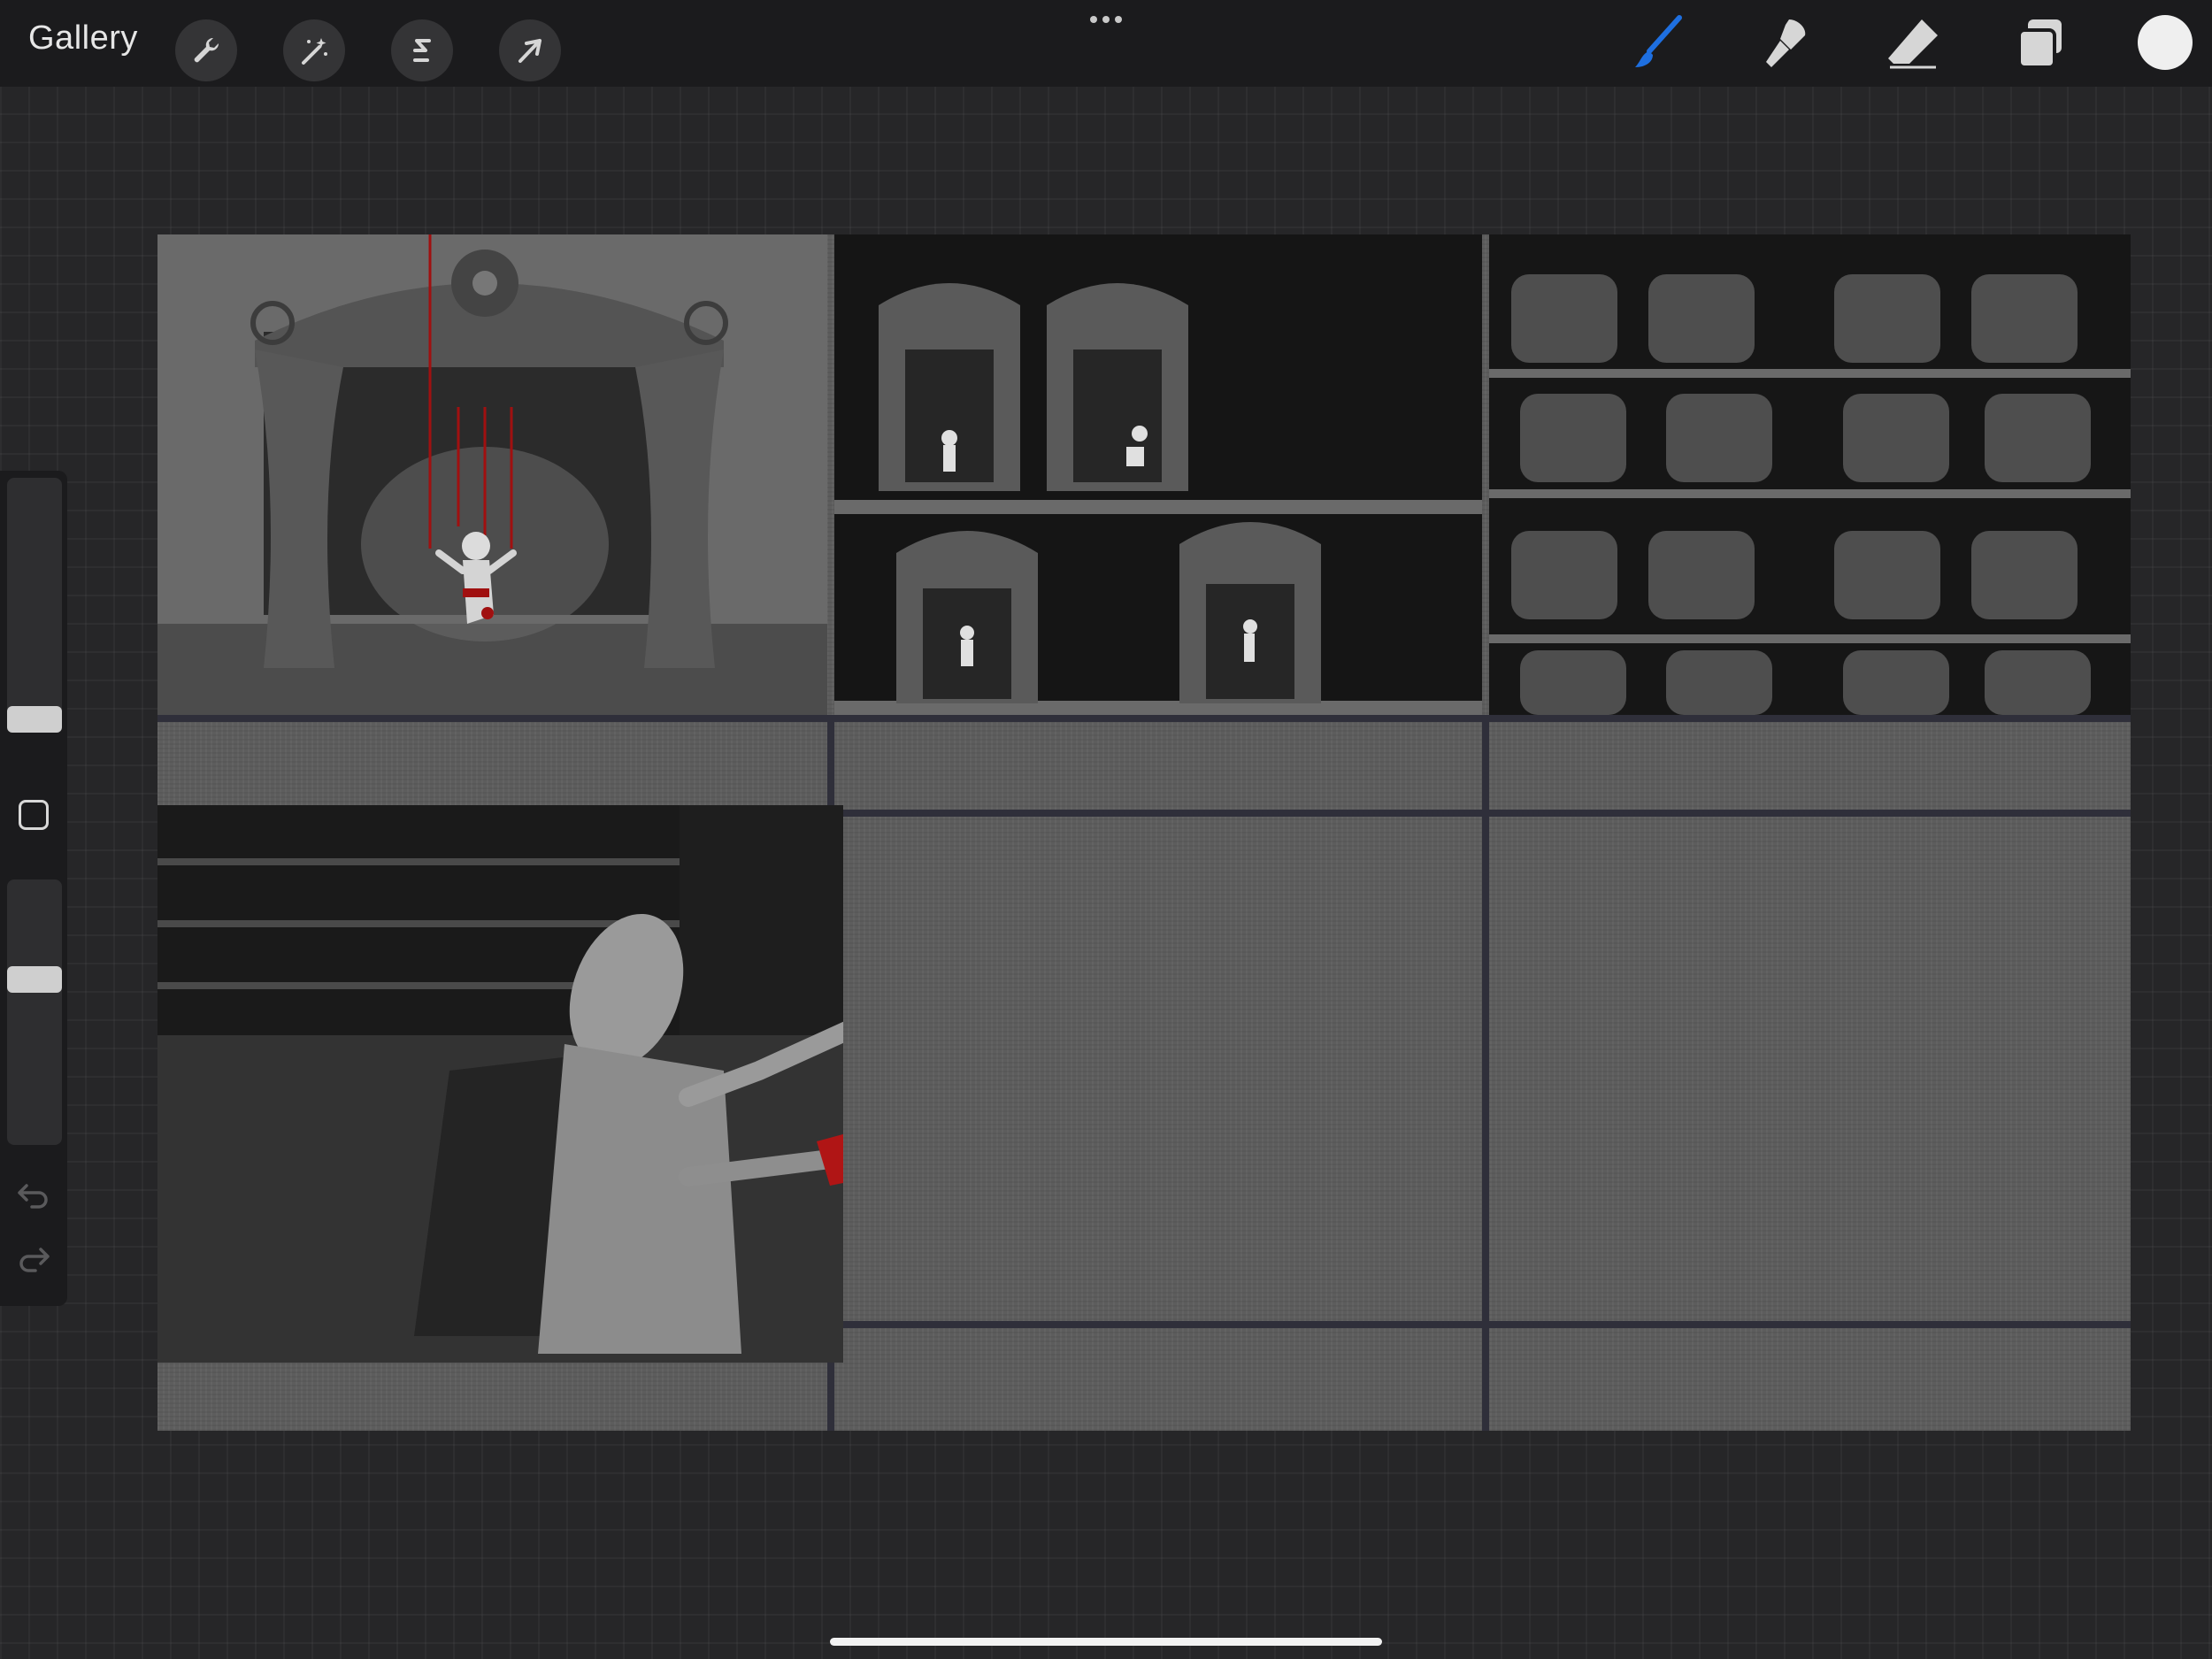  Describe the element at coordinates (1786, 43) in the screenshot. I see `smudge-icon` at that location.